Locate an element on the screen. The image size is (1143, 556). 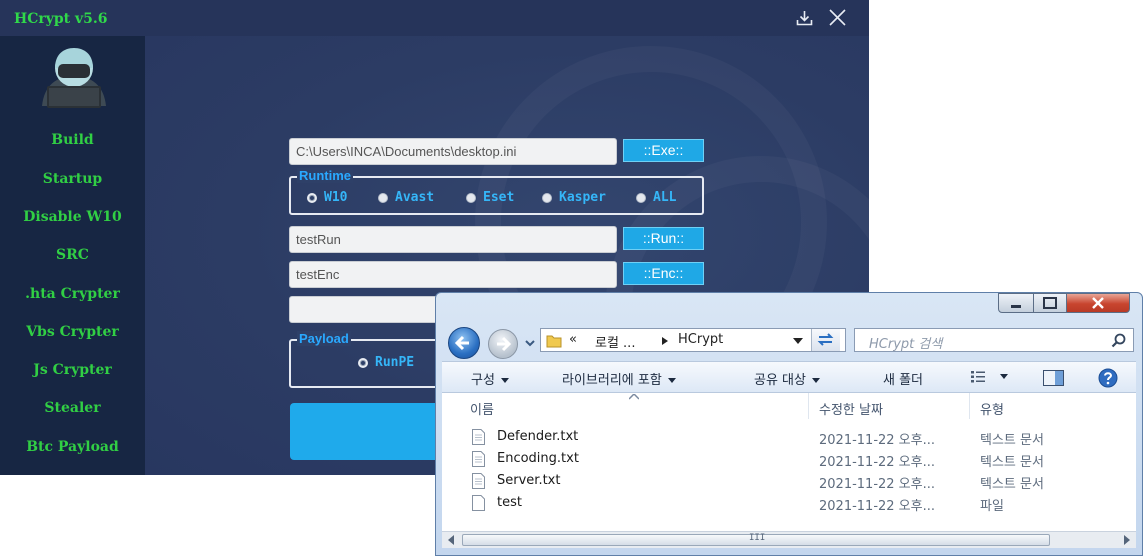
enc-button: ::Enc:: is located at coordinates (663, 273).